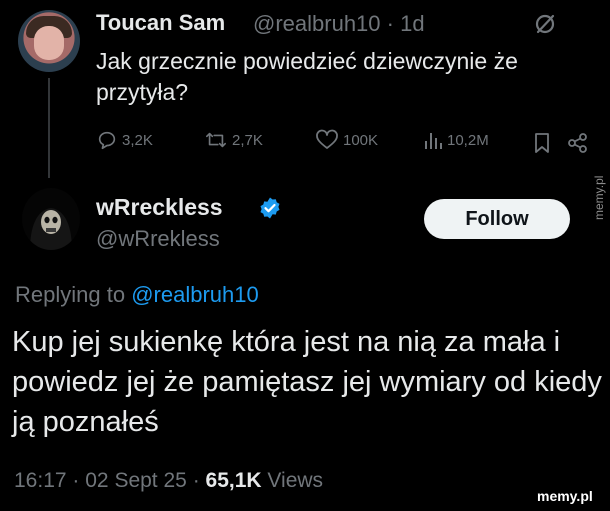 The width and height of the screenshot is (610, 511). I want to click on views-total: 65,1K, so click(233, 480).